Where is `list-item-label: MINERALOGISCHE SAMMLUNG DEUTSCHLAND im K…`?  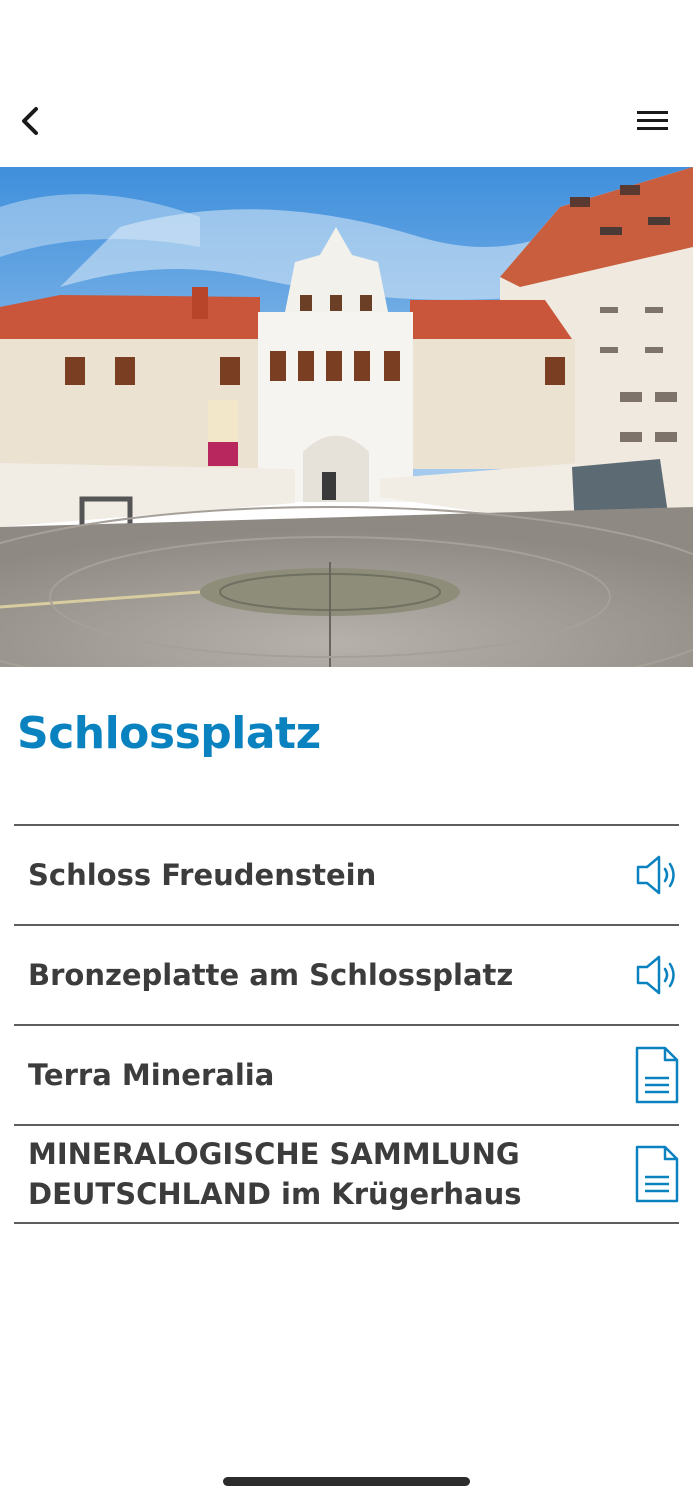 list-item-label: MINERALOGISCHE SAMMLUNG DEUTSCHLAND im K… is located at coordinates (275, 1174).